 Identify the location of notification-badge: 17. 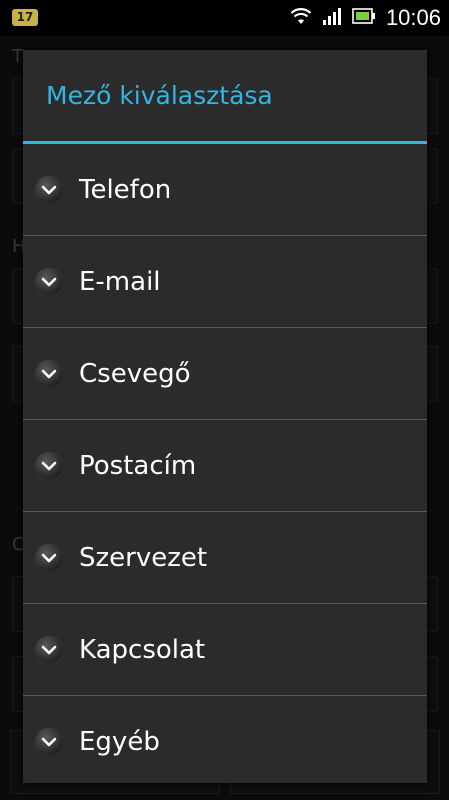
(25, 17).